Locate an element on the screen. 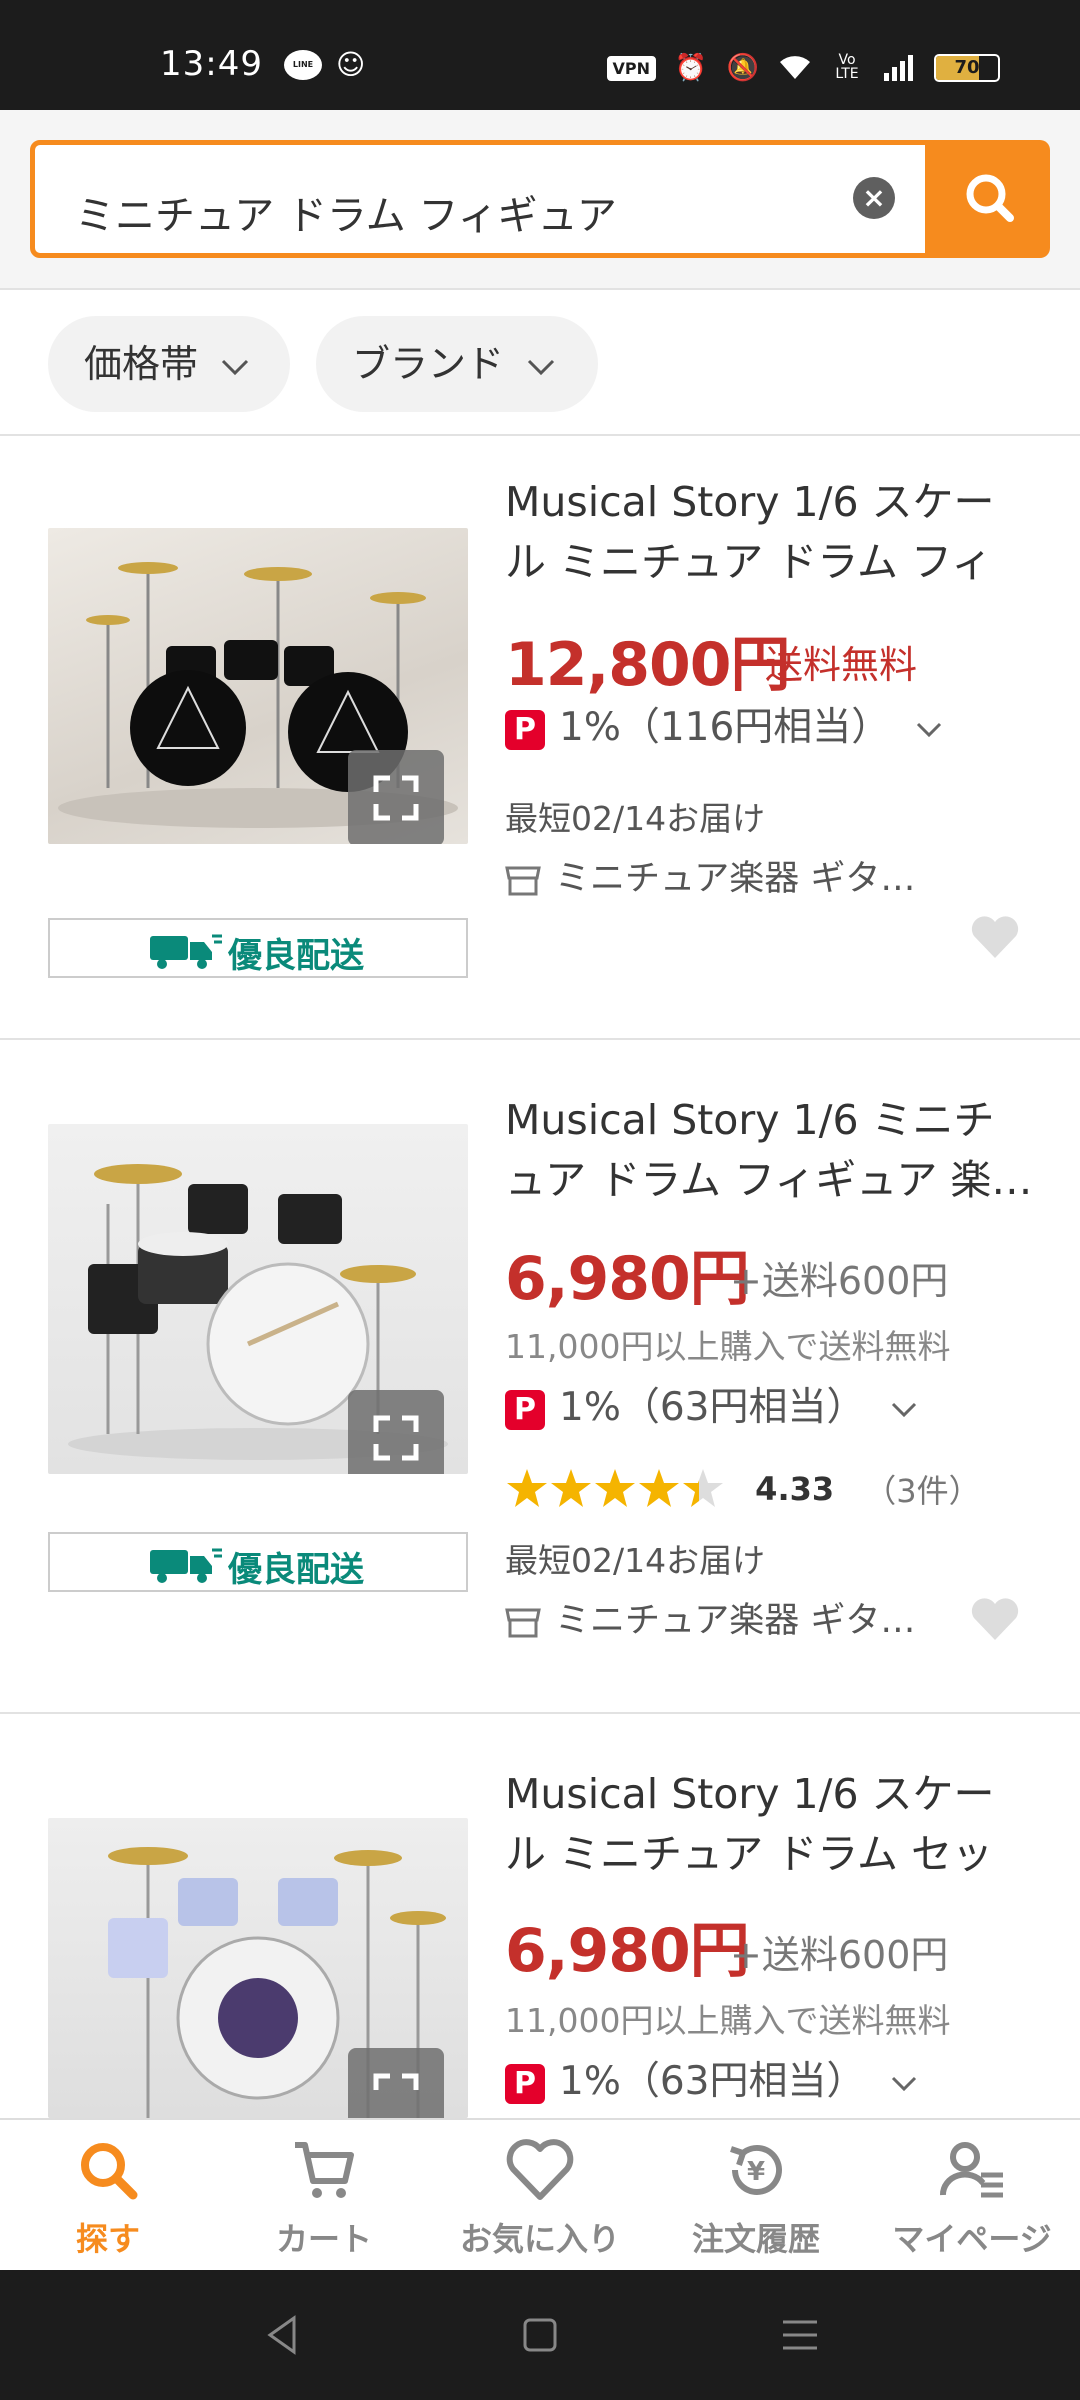 The height and width of the screenshot is (2400, 1080). filter-brand: ブランド is located at coordinates (457, 364).